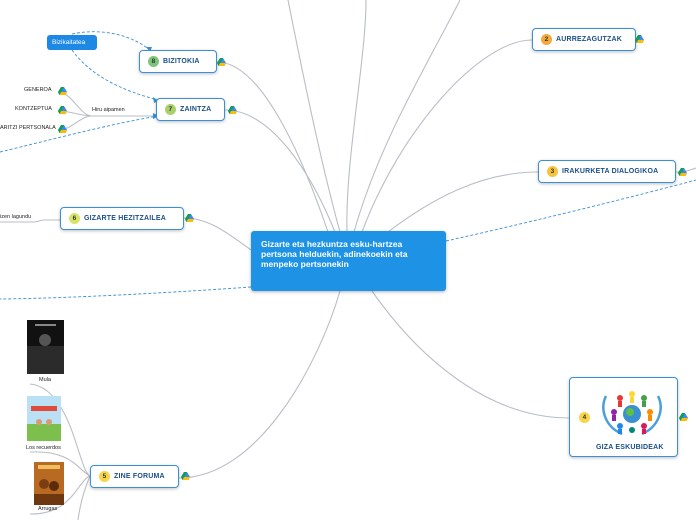 The image size is (696, 520). I want to click on branch-gizarte, so click(217, 234).